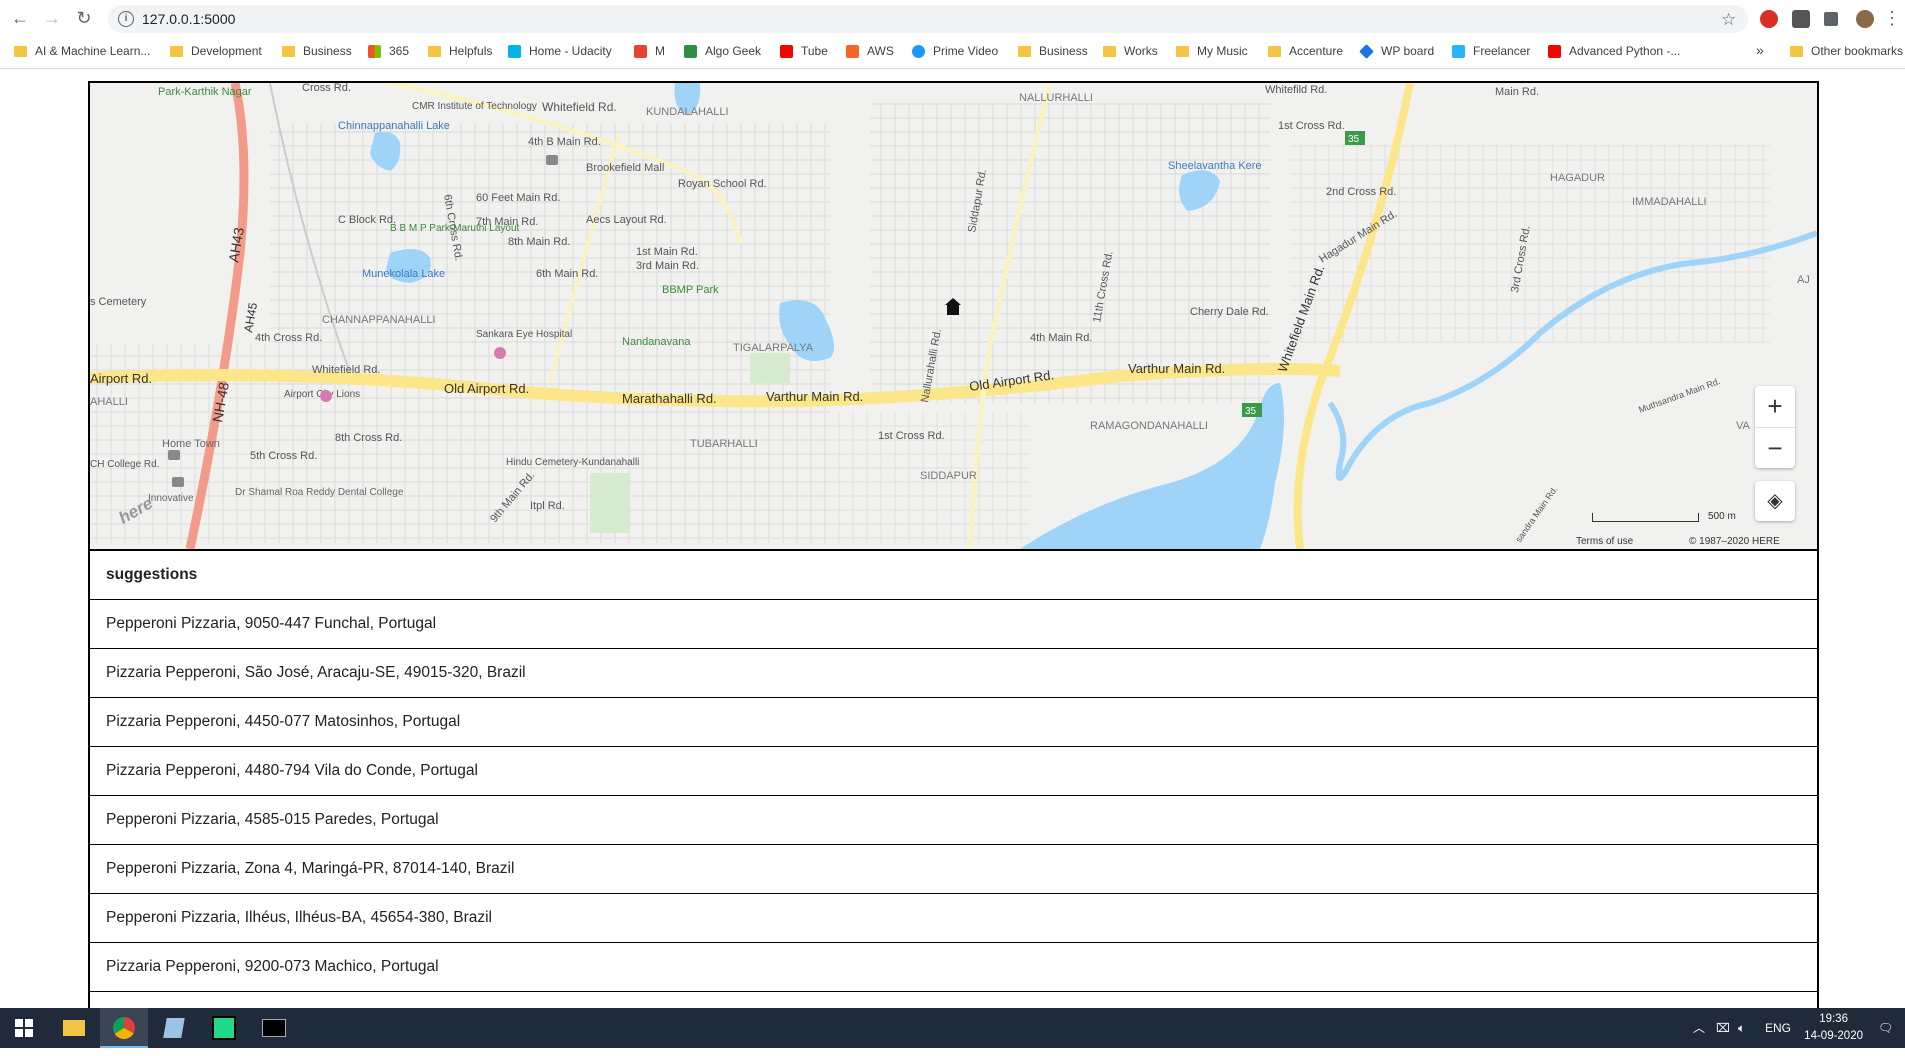 Image resolution: width=1905 pixels, height=1056 pixels. Describe the element at coordinates (560, 51) in the screenshot. I see `bookmark-item: Home - Udacity` at that location.